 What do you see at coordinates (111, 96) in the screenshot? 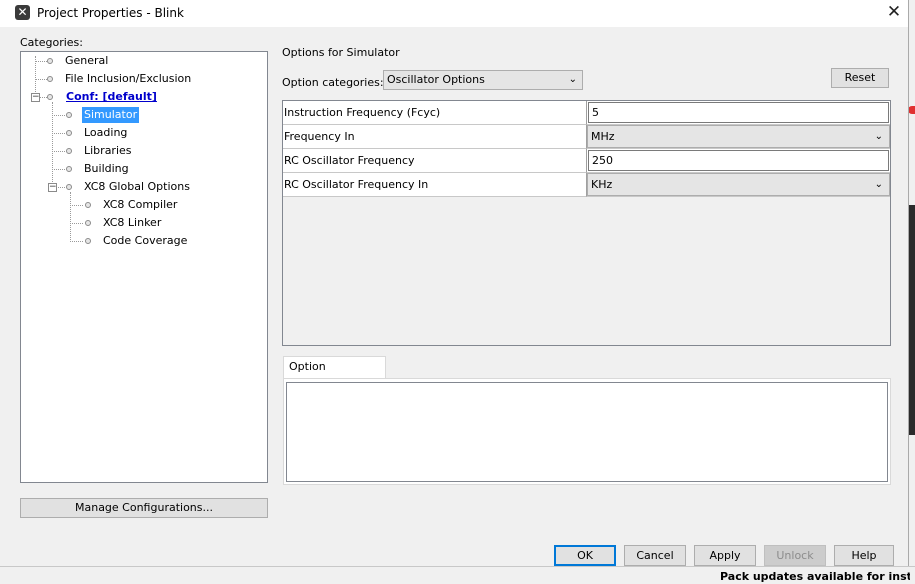
I see `tree-item-label: Conf: [default]` at bounding box center [111, 96].